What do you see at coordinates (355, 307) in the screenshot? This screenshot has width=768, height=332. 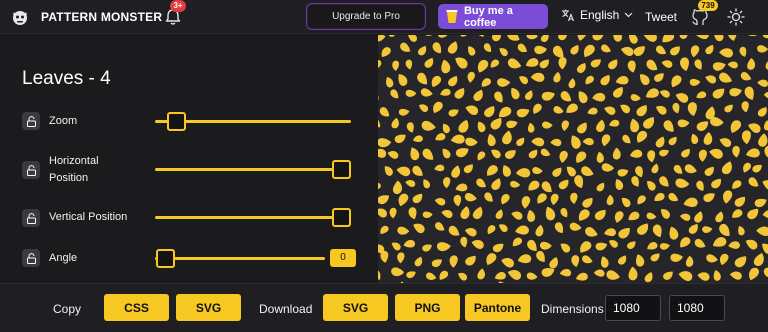 I see `download-svg-button: SVG` at bounding box center [355, 307].